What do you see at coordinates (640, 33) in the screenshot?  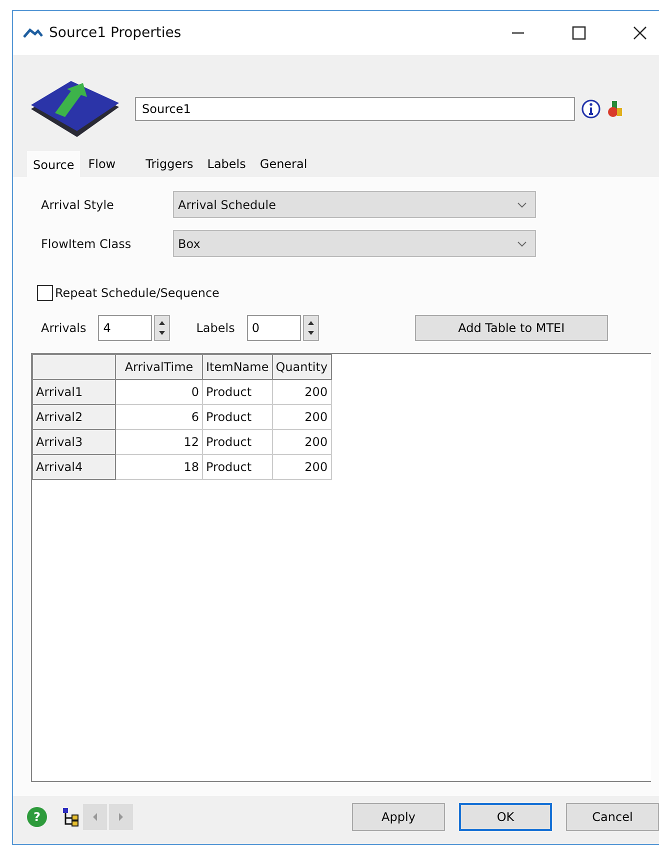 I see `close-icon` at bounding box center [640, 33].